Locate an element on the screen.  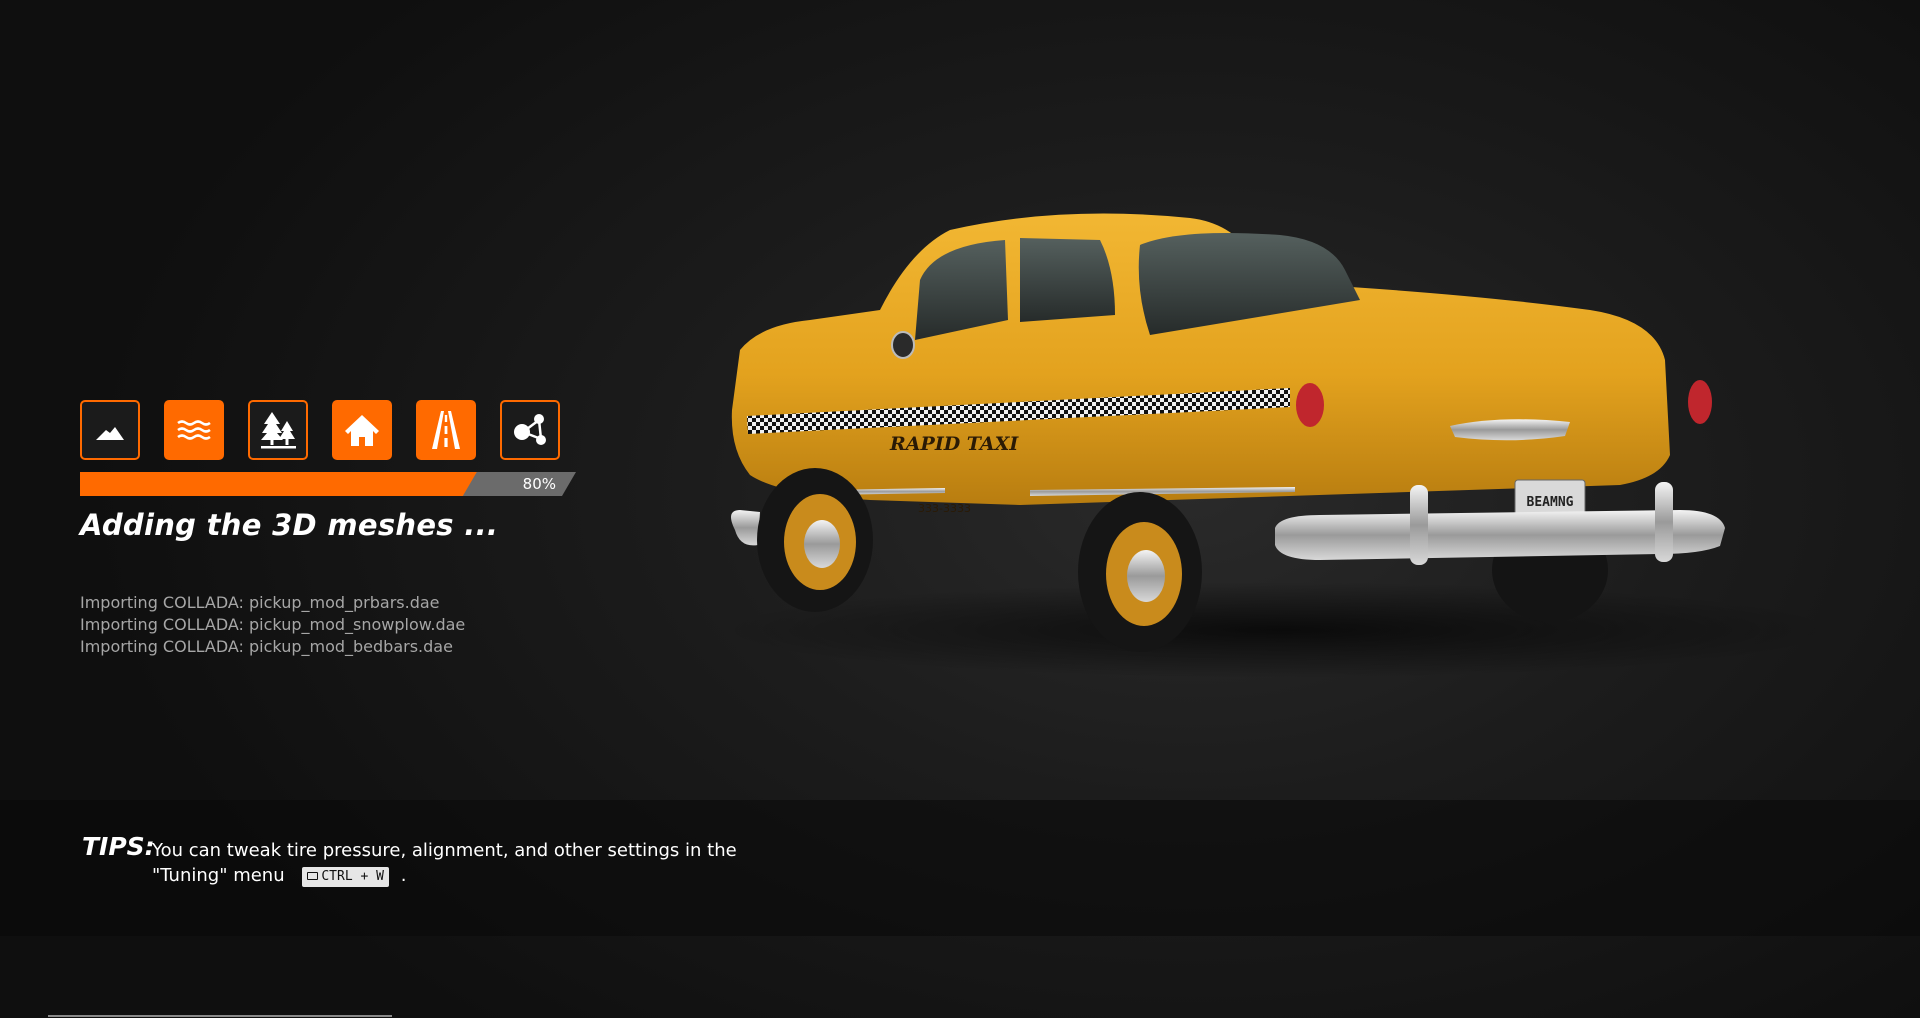
loading-stage-icons is located at coordinates (320, 430).